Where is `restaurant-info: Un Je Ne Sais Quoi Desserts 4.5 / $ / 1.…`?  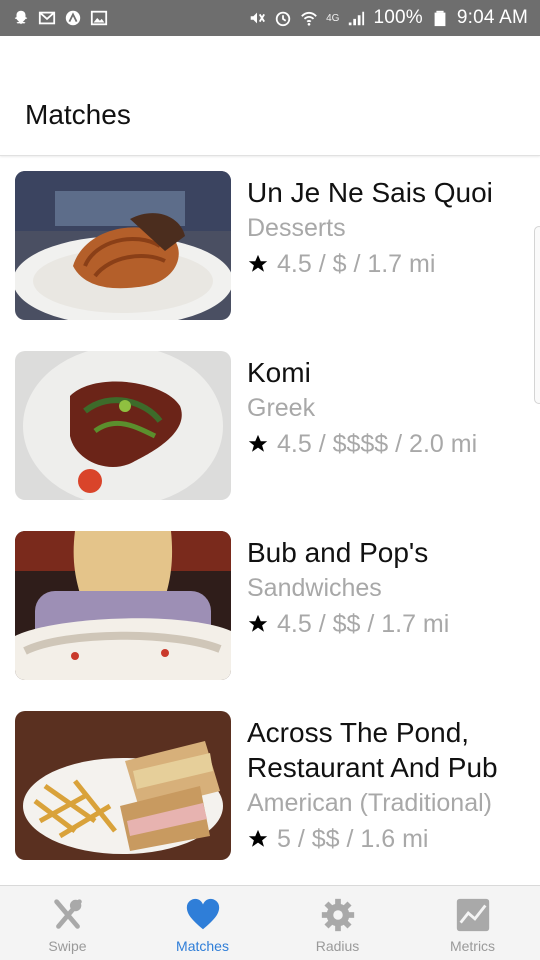 restaurant-info: Un Je Ne Sais Quoi Desserts 4.5 / $ / 1.… is located at coordinates (389, 228).